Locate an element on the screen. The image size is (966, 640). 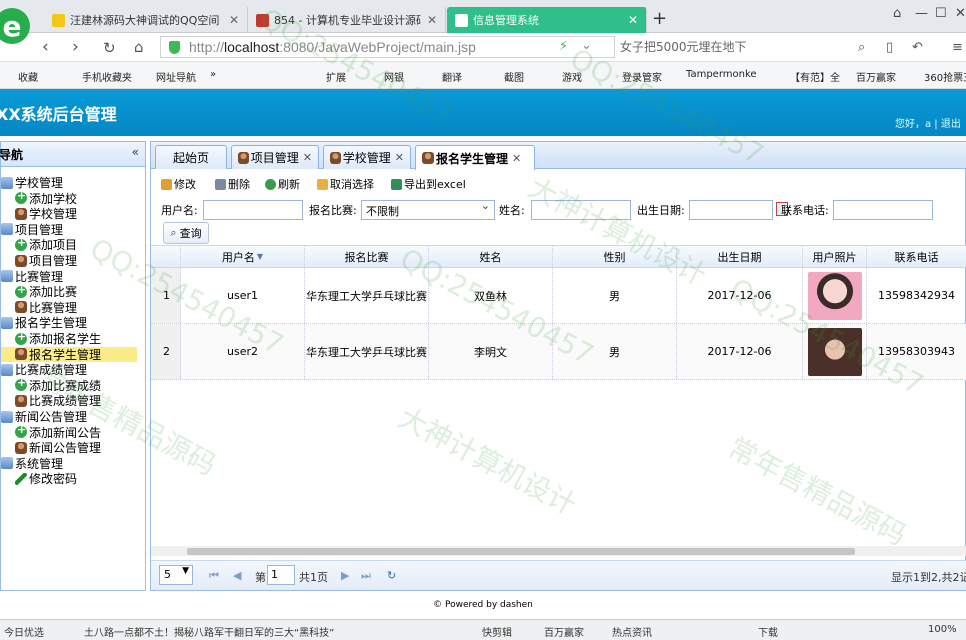
chevron-down-icon: ⌄ is located at coordinates (586, 45).